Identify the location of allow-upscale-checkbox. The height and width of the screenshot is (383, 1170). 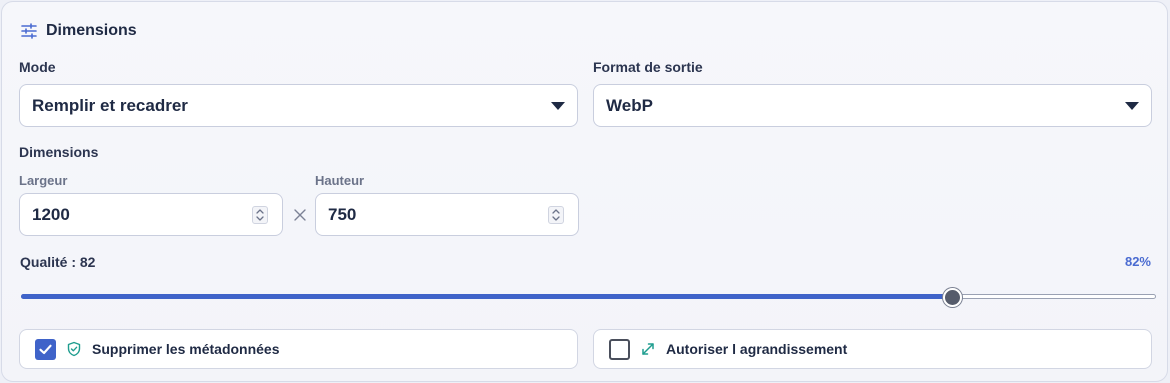
(619, 349).